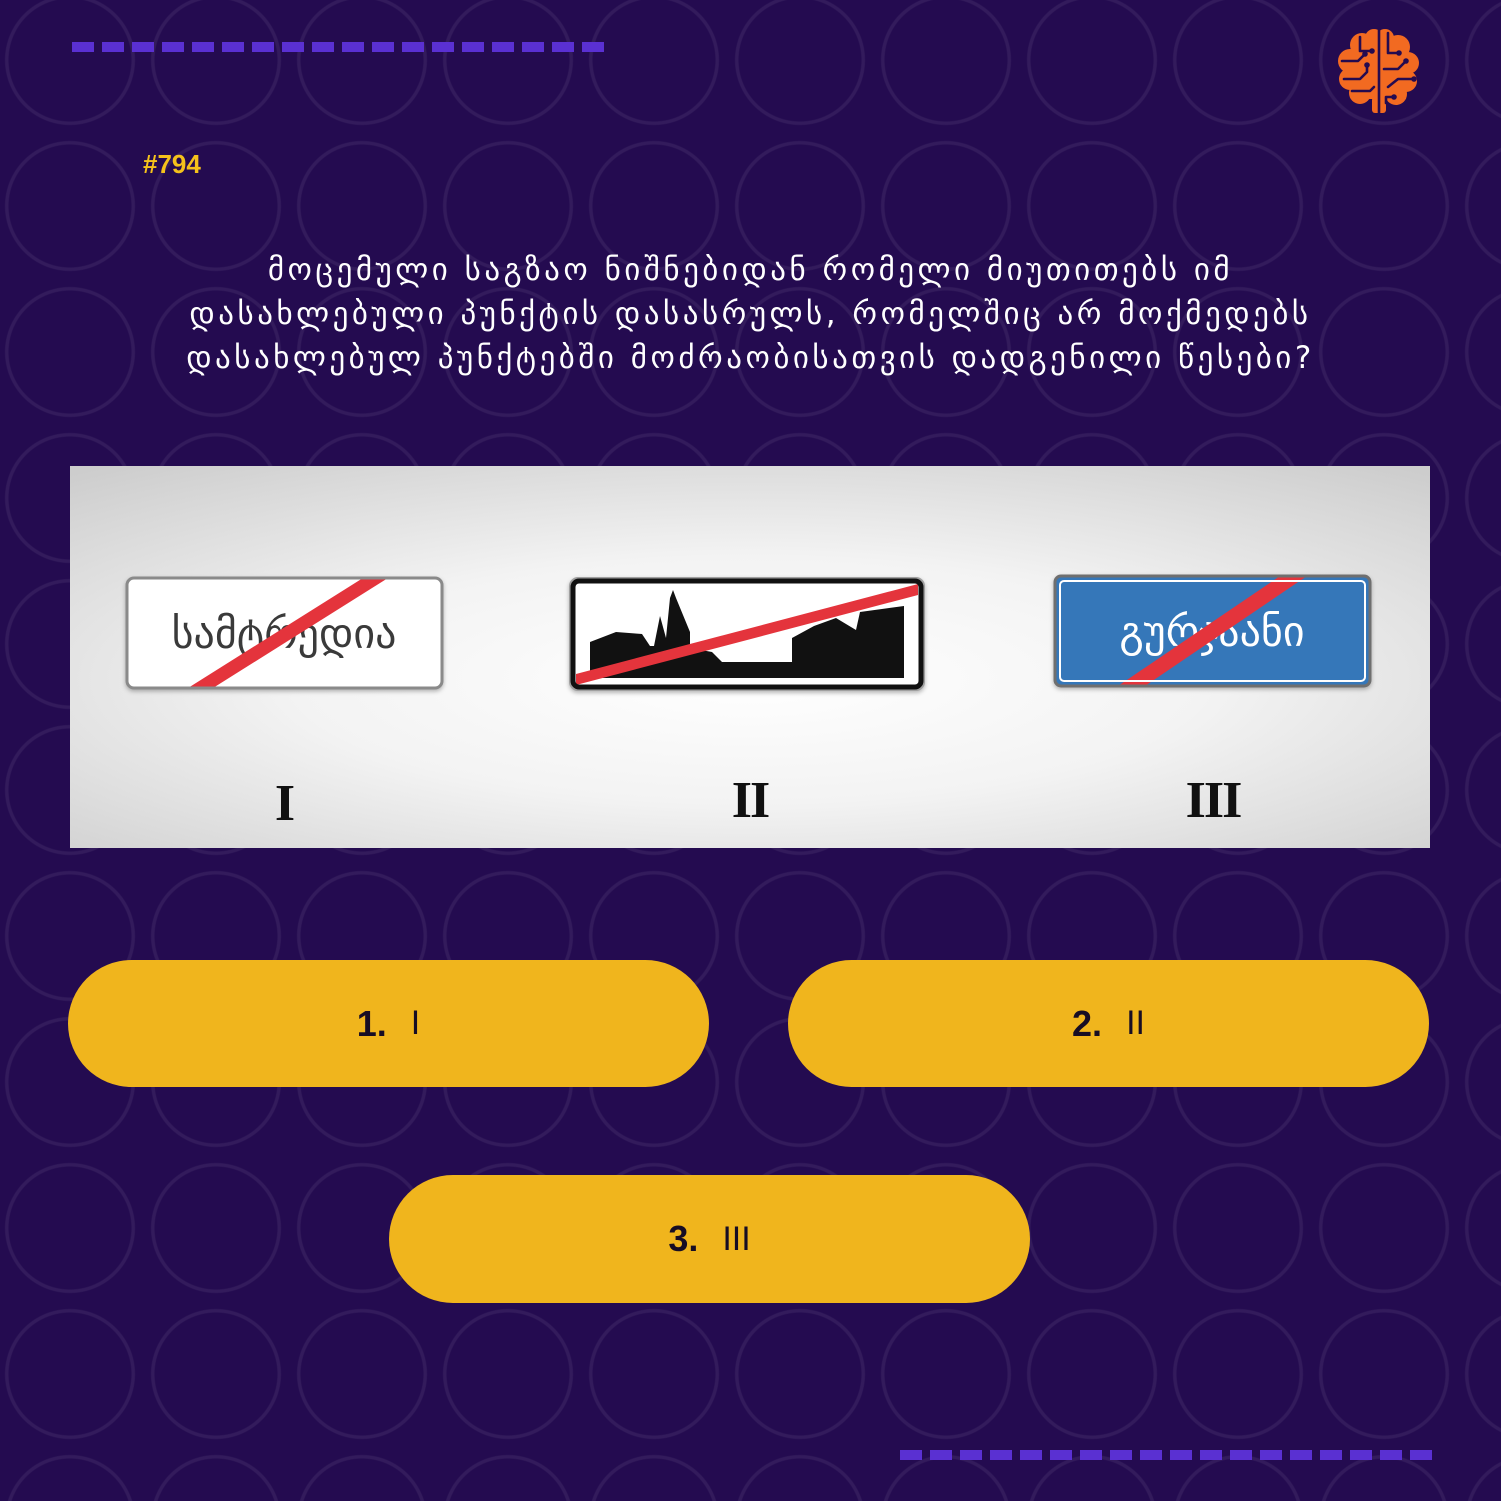 The image size is (1501, 1501). Describe the element at coordinates (1108, 1023) in the screenshot. I see `answer-option-2: 2. II` at that location.